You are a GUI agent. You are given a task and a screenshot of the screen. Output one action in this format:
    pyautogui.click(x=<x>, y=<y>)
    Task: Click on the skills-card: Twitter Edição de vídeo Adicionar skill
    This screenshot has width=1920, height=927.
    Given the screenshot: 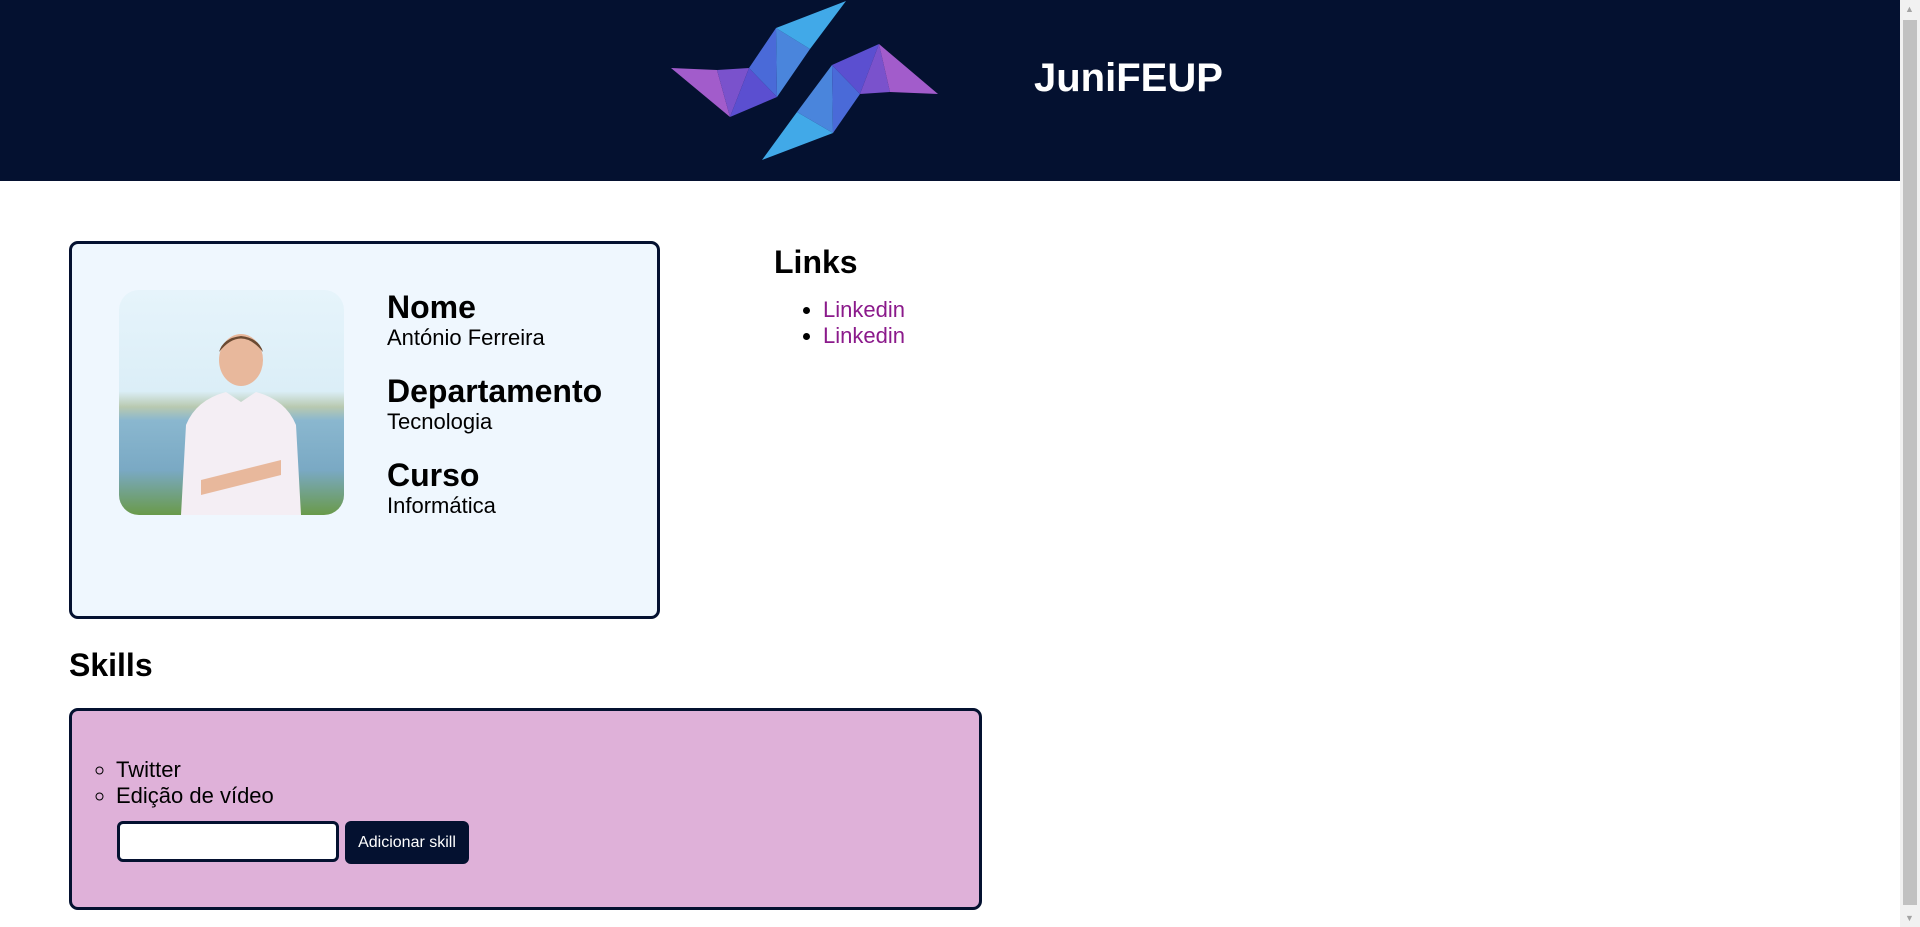 What is the action you would take?
    pyautogui.click(x=525, y=809)
    